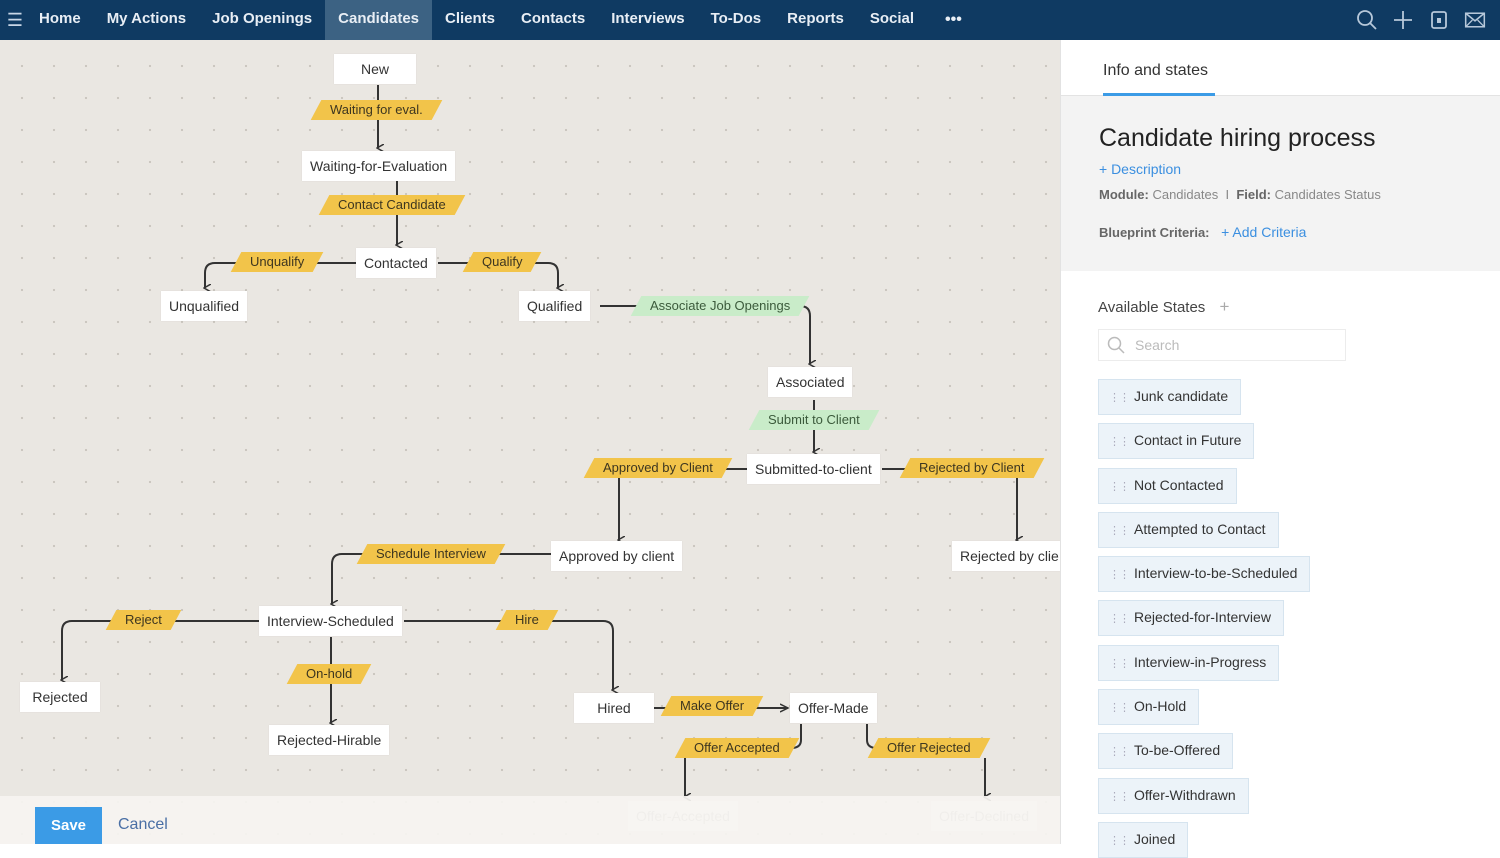 The width and height of the screenshot is (1500, 858). What do you see at coordinates (1124, 194) in the screenshot?
I see `module-label: Module:` at bounding box center [1124, 194].